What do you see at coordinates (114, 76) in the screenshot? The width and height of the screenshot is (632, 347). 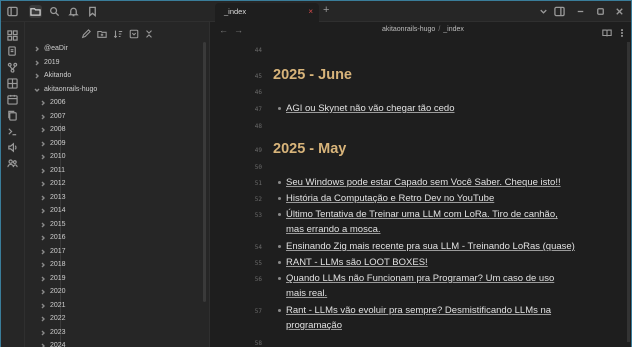 I see `tree-item: Akitando` at bounding box center [114, 76].